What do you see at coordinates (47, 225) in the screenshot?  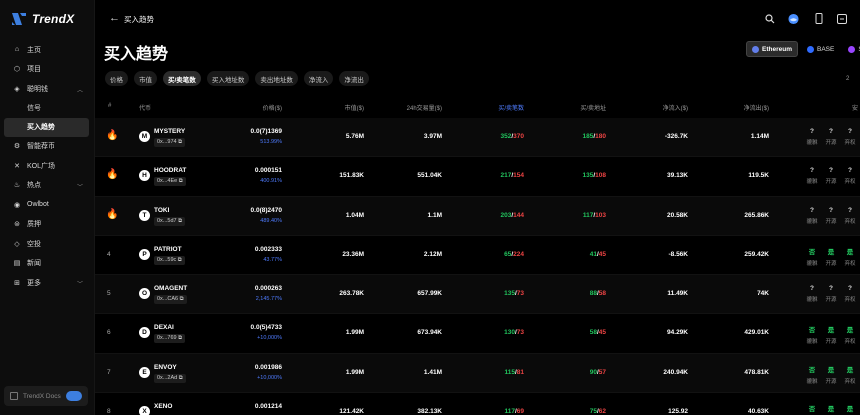 I see `sidebar-item: ⊜ 质押` at bounding box center [47, 225].